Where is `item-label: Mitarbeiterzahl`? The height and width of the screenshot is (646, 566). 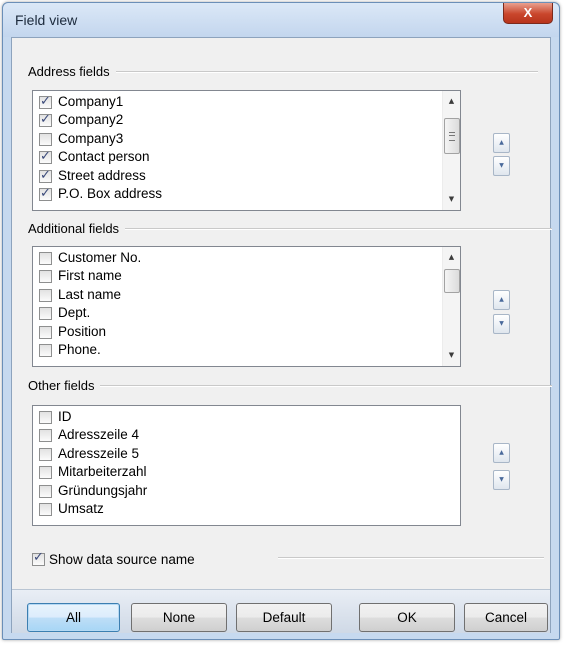 item-label: Mitarbeiterzahl is located at coordinates (102, 472).